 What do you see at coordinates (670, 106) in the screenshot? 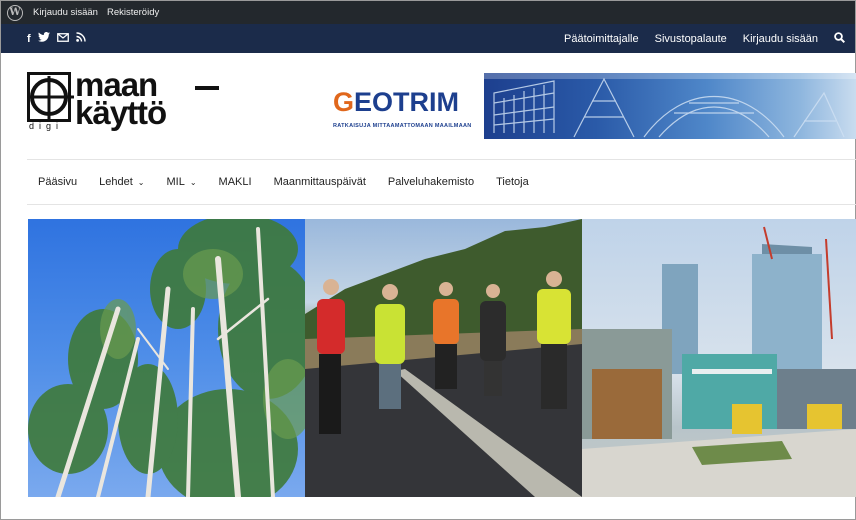
I see `banner-image` at bounding box center [670, 106].